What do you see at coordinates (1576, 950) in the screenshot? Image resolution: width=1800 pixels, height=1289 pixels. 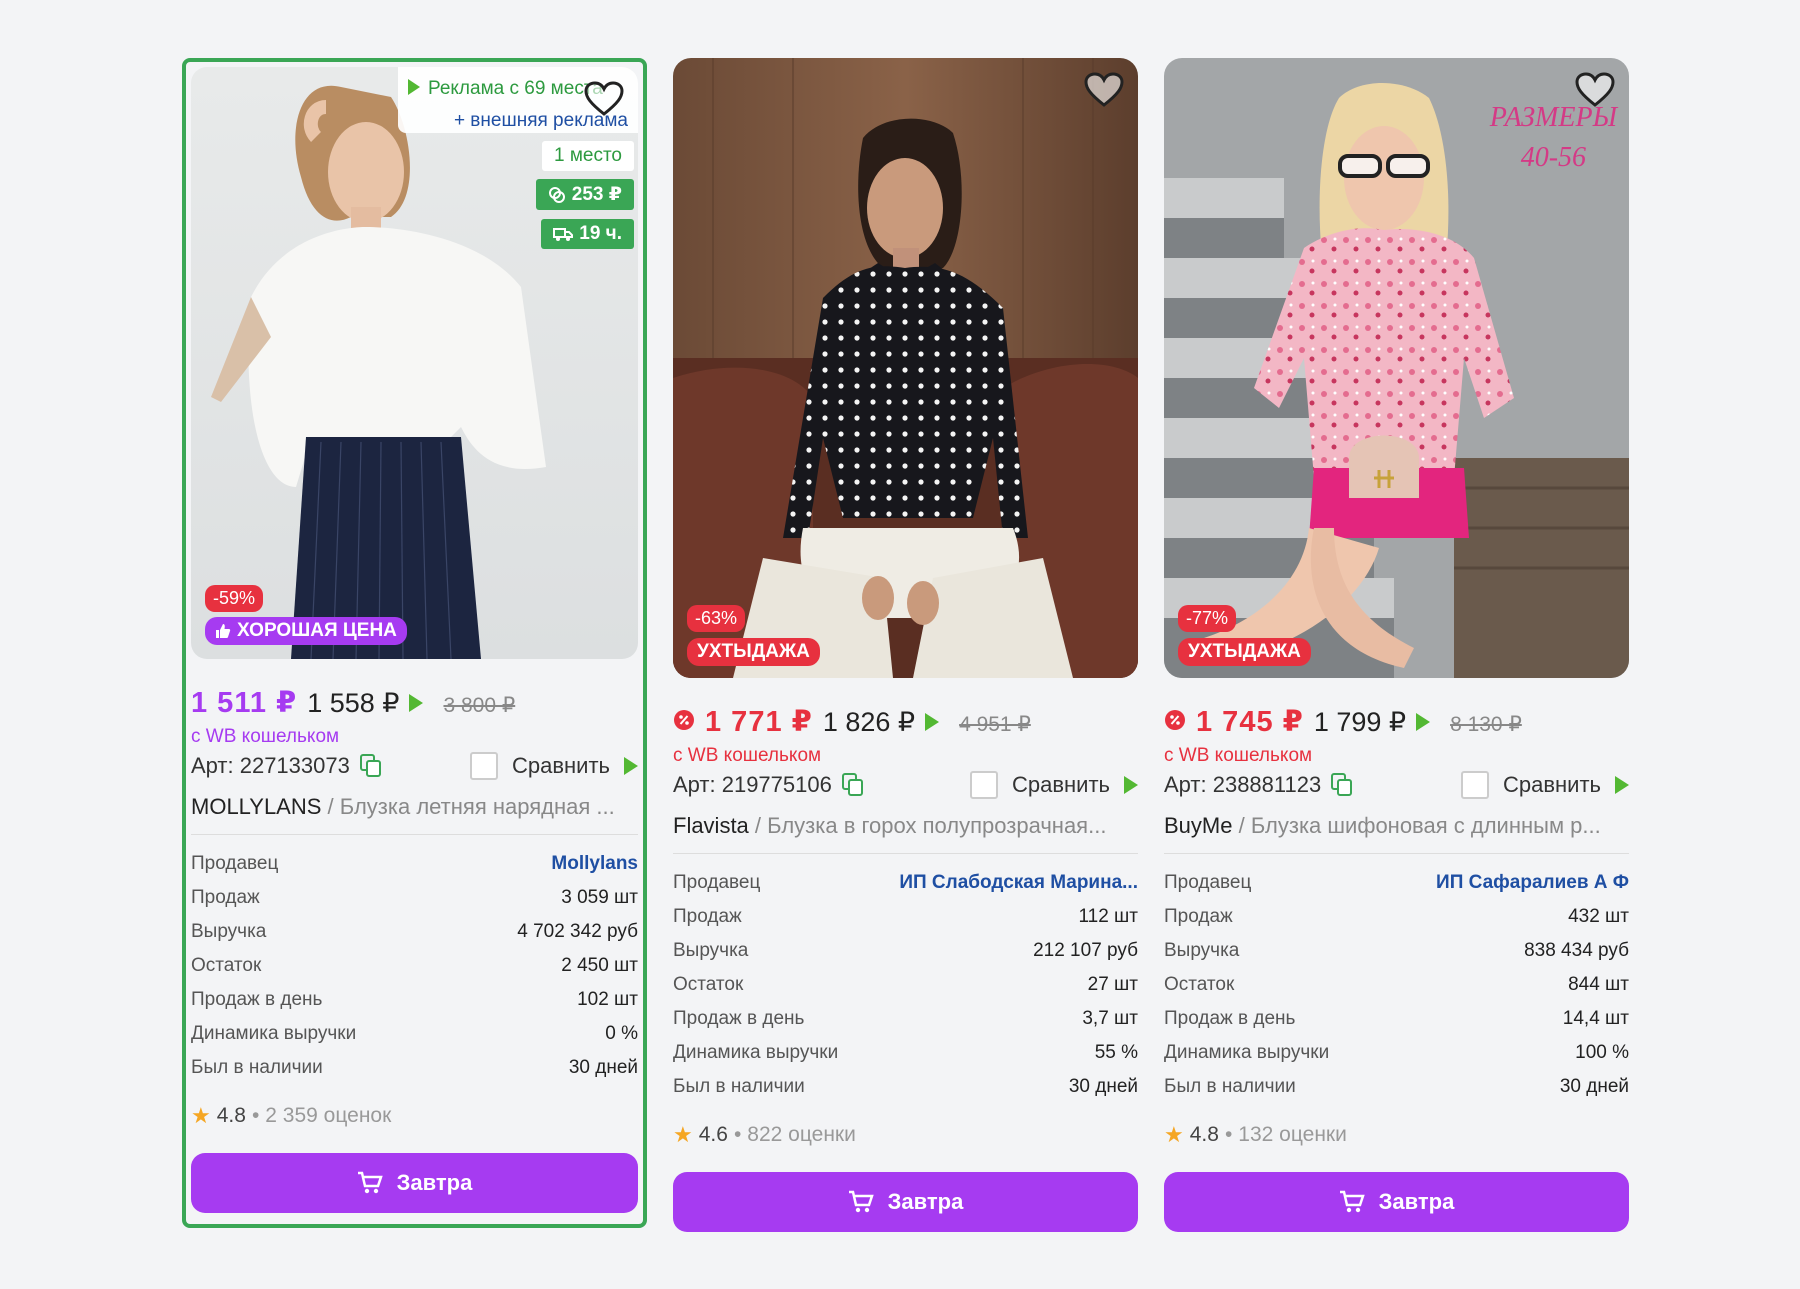 I see `stat-value: 838 434 руб` at bounding box center [1576, 950].